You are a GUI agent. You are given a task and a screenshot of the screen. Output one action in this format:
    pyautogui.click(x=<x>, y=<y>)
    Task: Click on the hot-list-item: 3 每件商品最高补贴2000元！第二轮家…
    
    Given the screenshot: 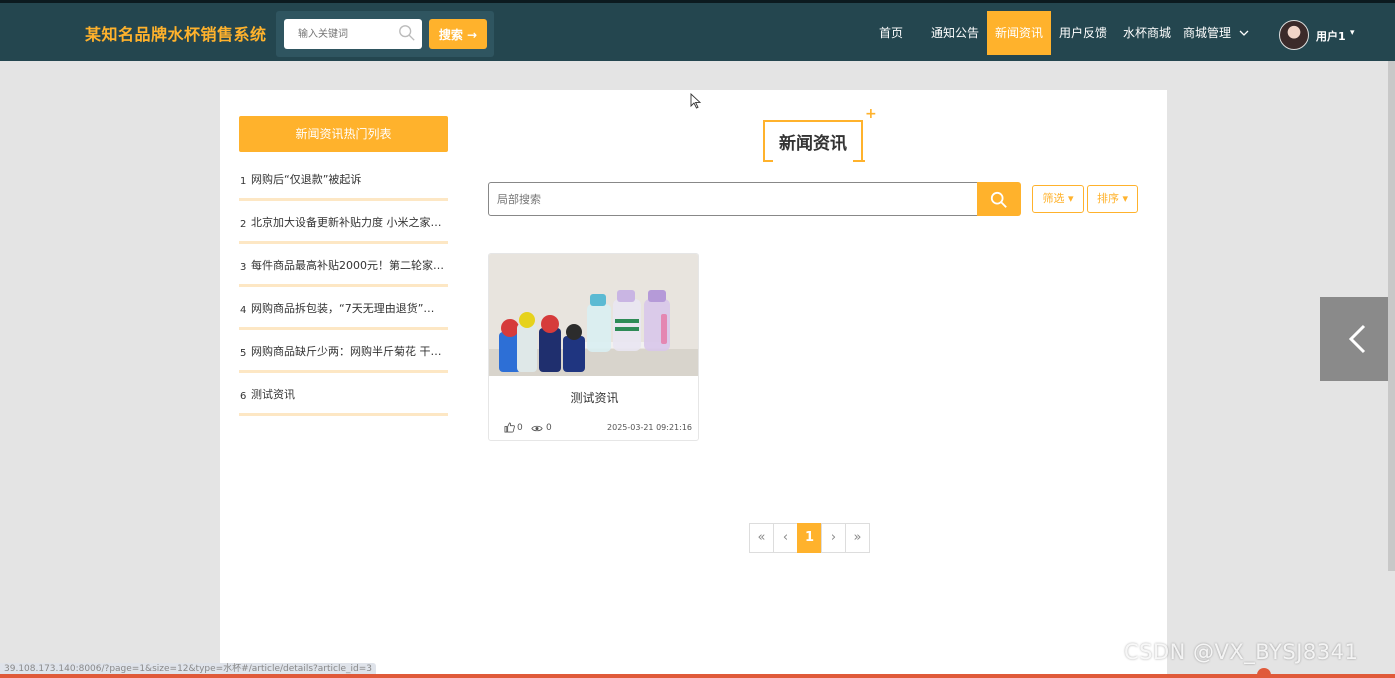 What is the action you would take?
    pyautogui.click(x=343, y=265)
    